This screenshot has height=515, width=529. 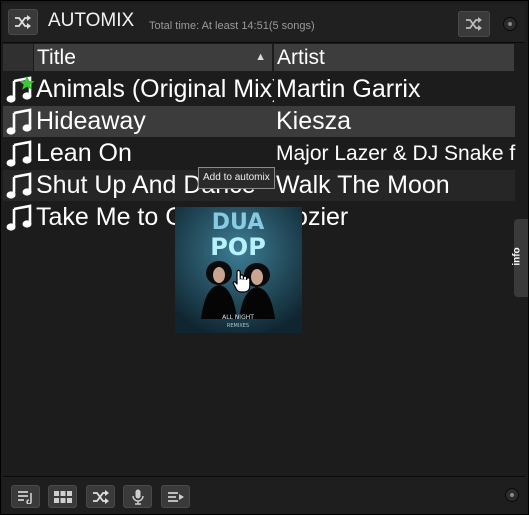 I want to click on playlist-add-icon, so click(x=24, y=497).